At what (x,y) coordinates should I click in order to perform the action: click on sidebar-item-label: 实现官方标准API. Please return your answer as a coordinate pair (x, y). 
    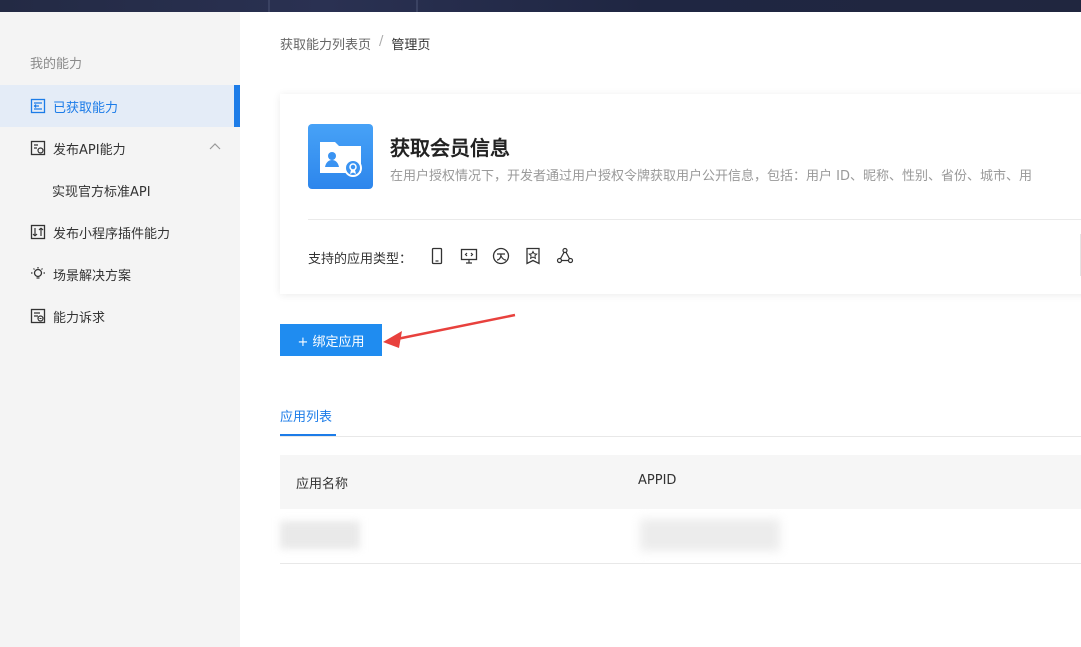
    Looking at the image, I should click on (101, 192).